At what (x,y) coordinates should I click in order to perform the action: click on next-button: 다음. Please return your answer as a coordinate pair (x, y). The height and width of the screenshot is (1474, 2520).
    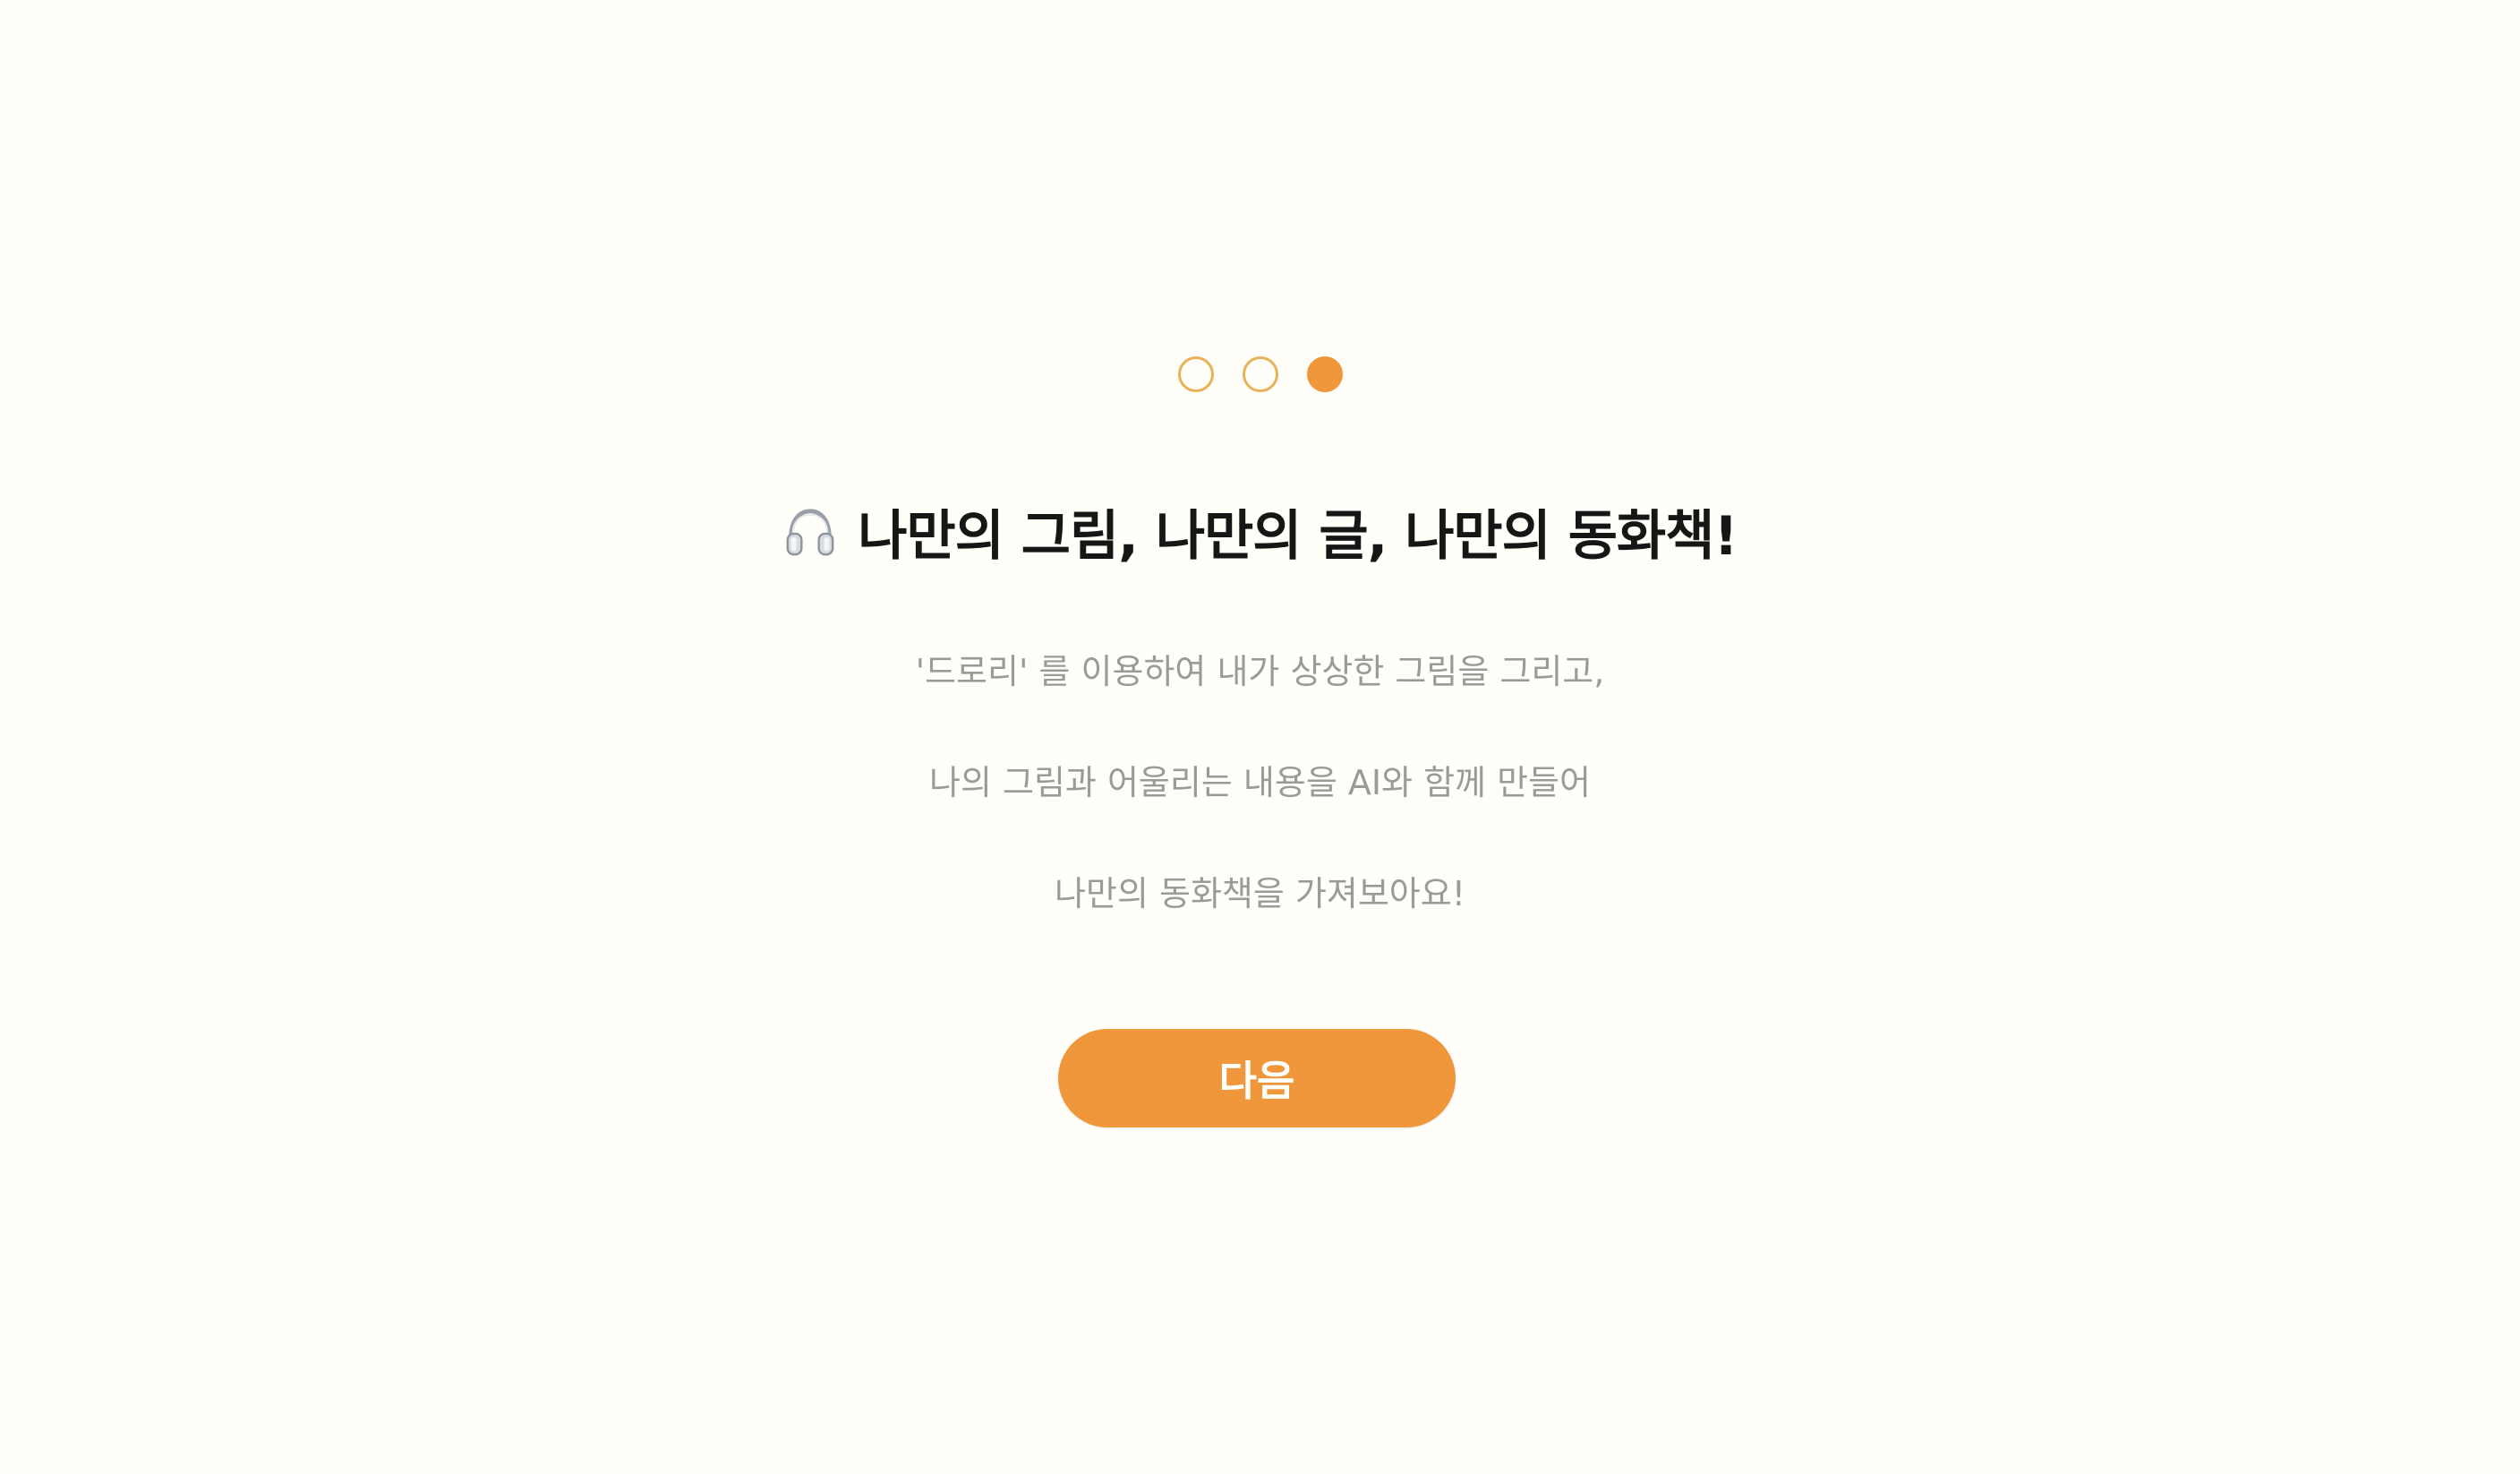
    Looking at the image, I should click on (1257, 1078).